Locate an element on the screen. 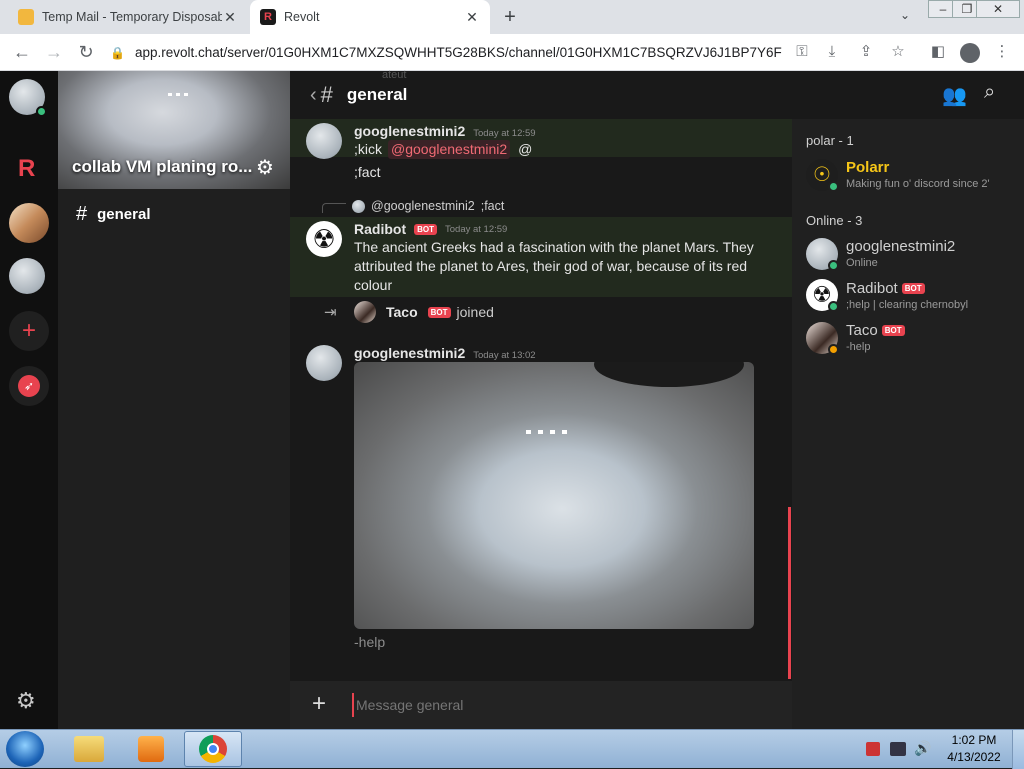 This screenshot has width=1024, height=769. taco-avatar is located at coordinates (365, 312).